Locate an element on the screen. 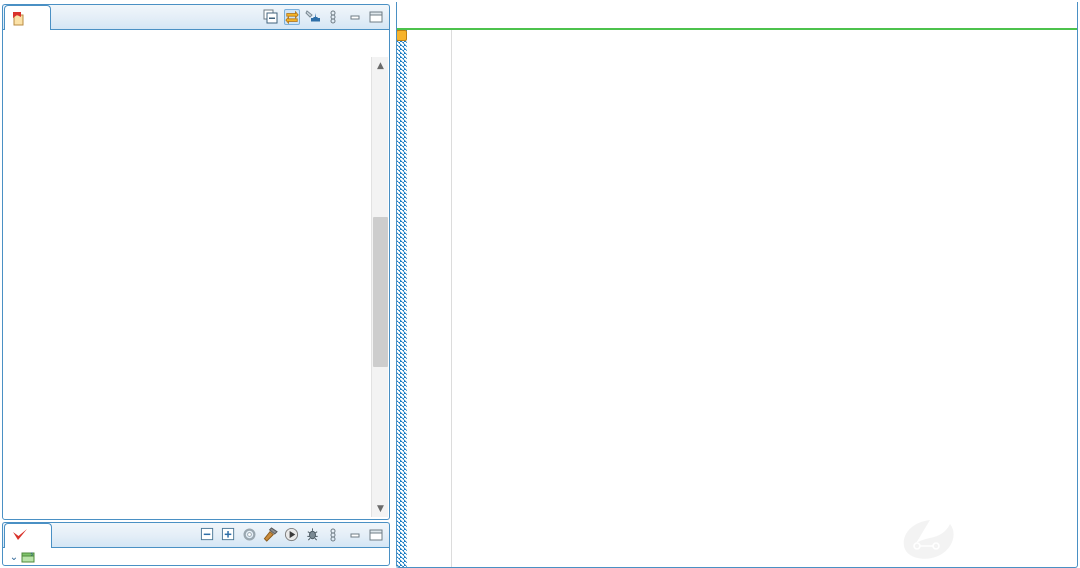  debug-icon is located at coordinates (313, 535).